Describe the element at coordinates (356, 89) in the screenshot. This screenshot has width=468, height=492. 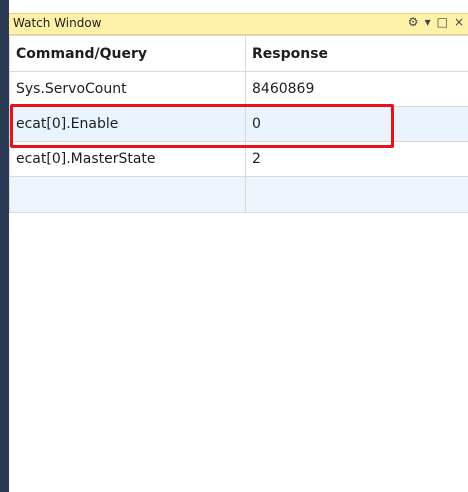
I see `response-cell: 8460869` at that location.